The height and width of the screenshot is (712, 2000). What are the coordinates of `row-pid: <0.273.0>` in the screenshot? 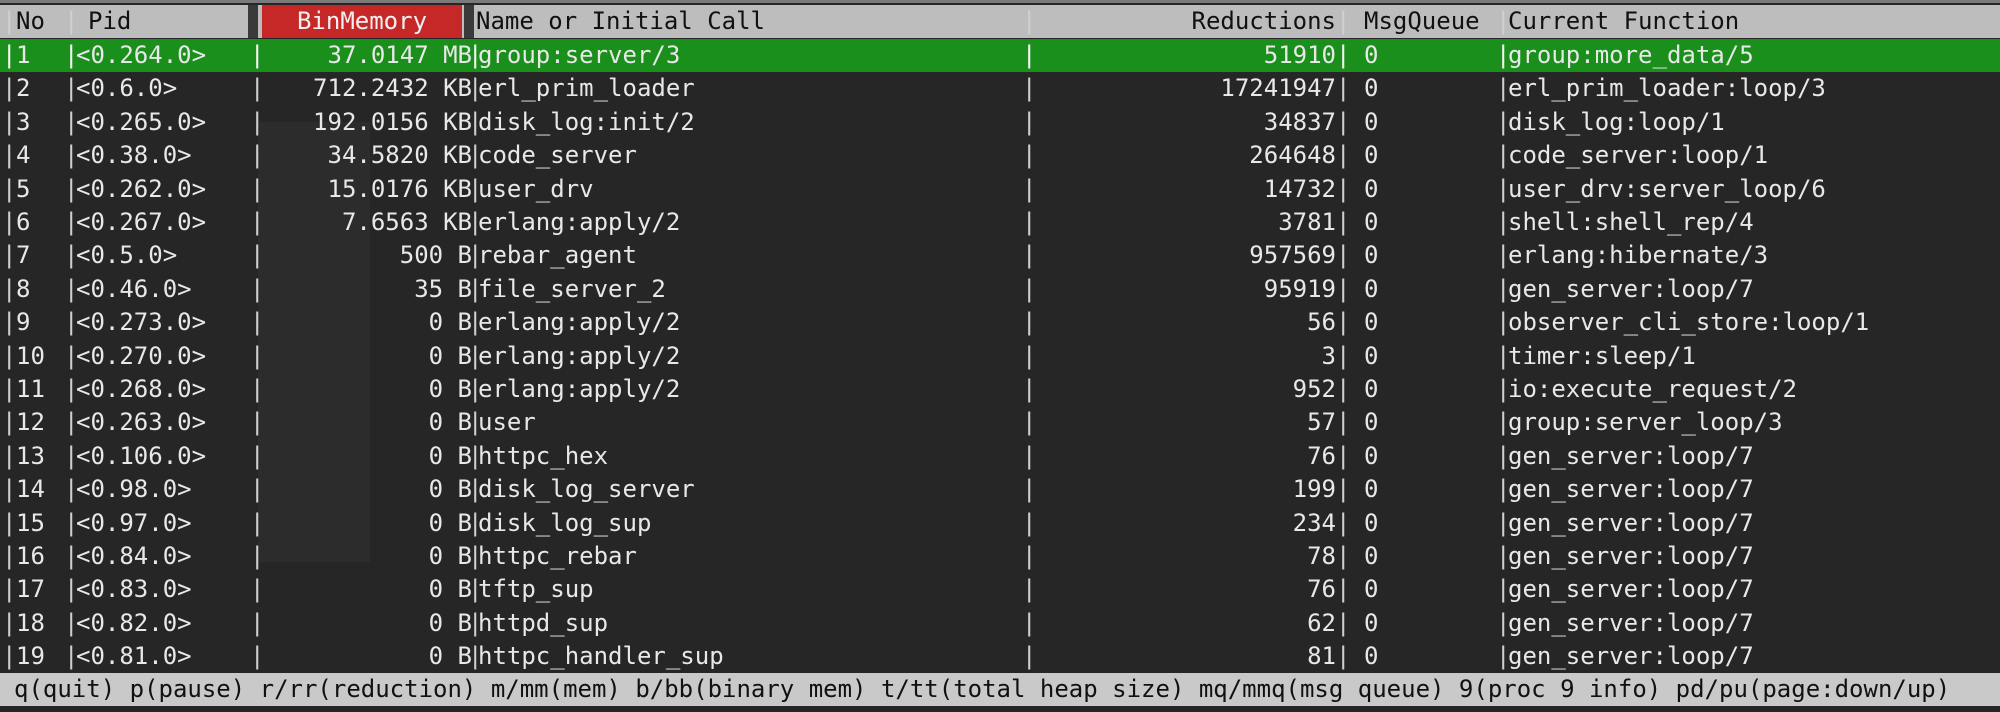 It's located at (141, 322).